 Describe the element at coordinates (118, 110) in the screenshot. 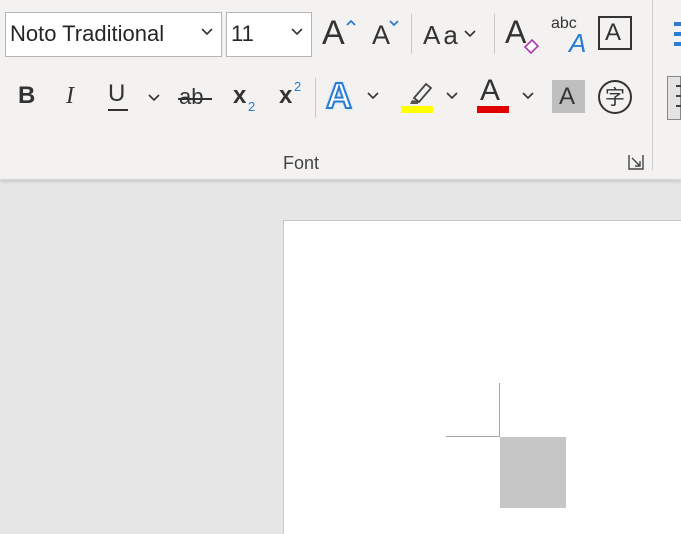

I see `underline-bar` at that location.